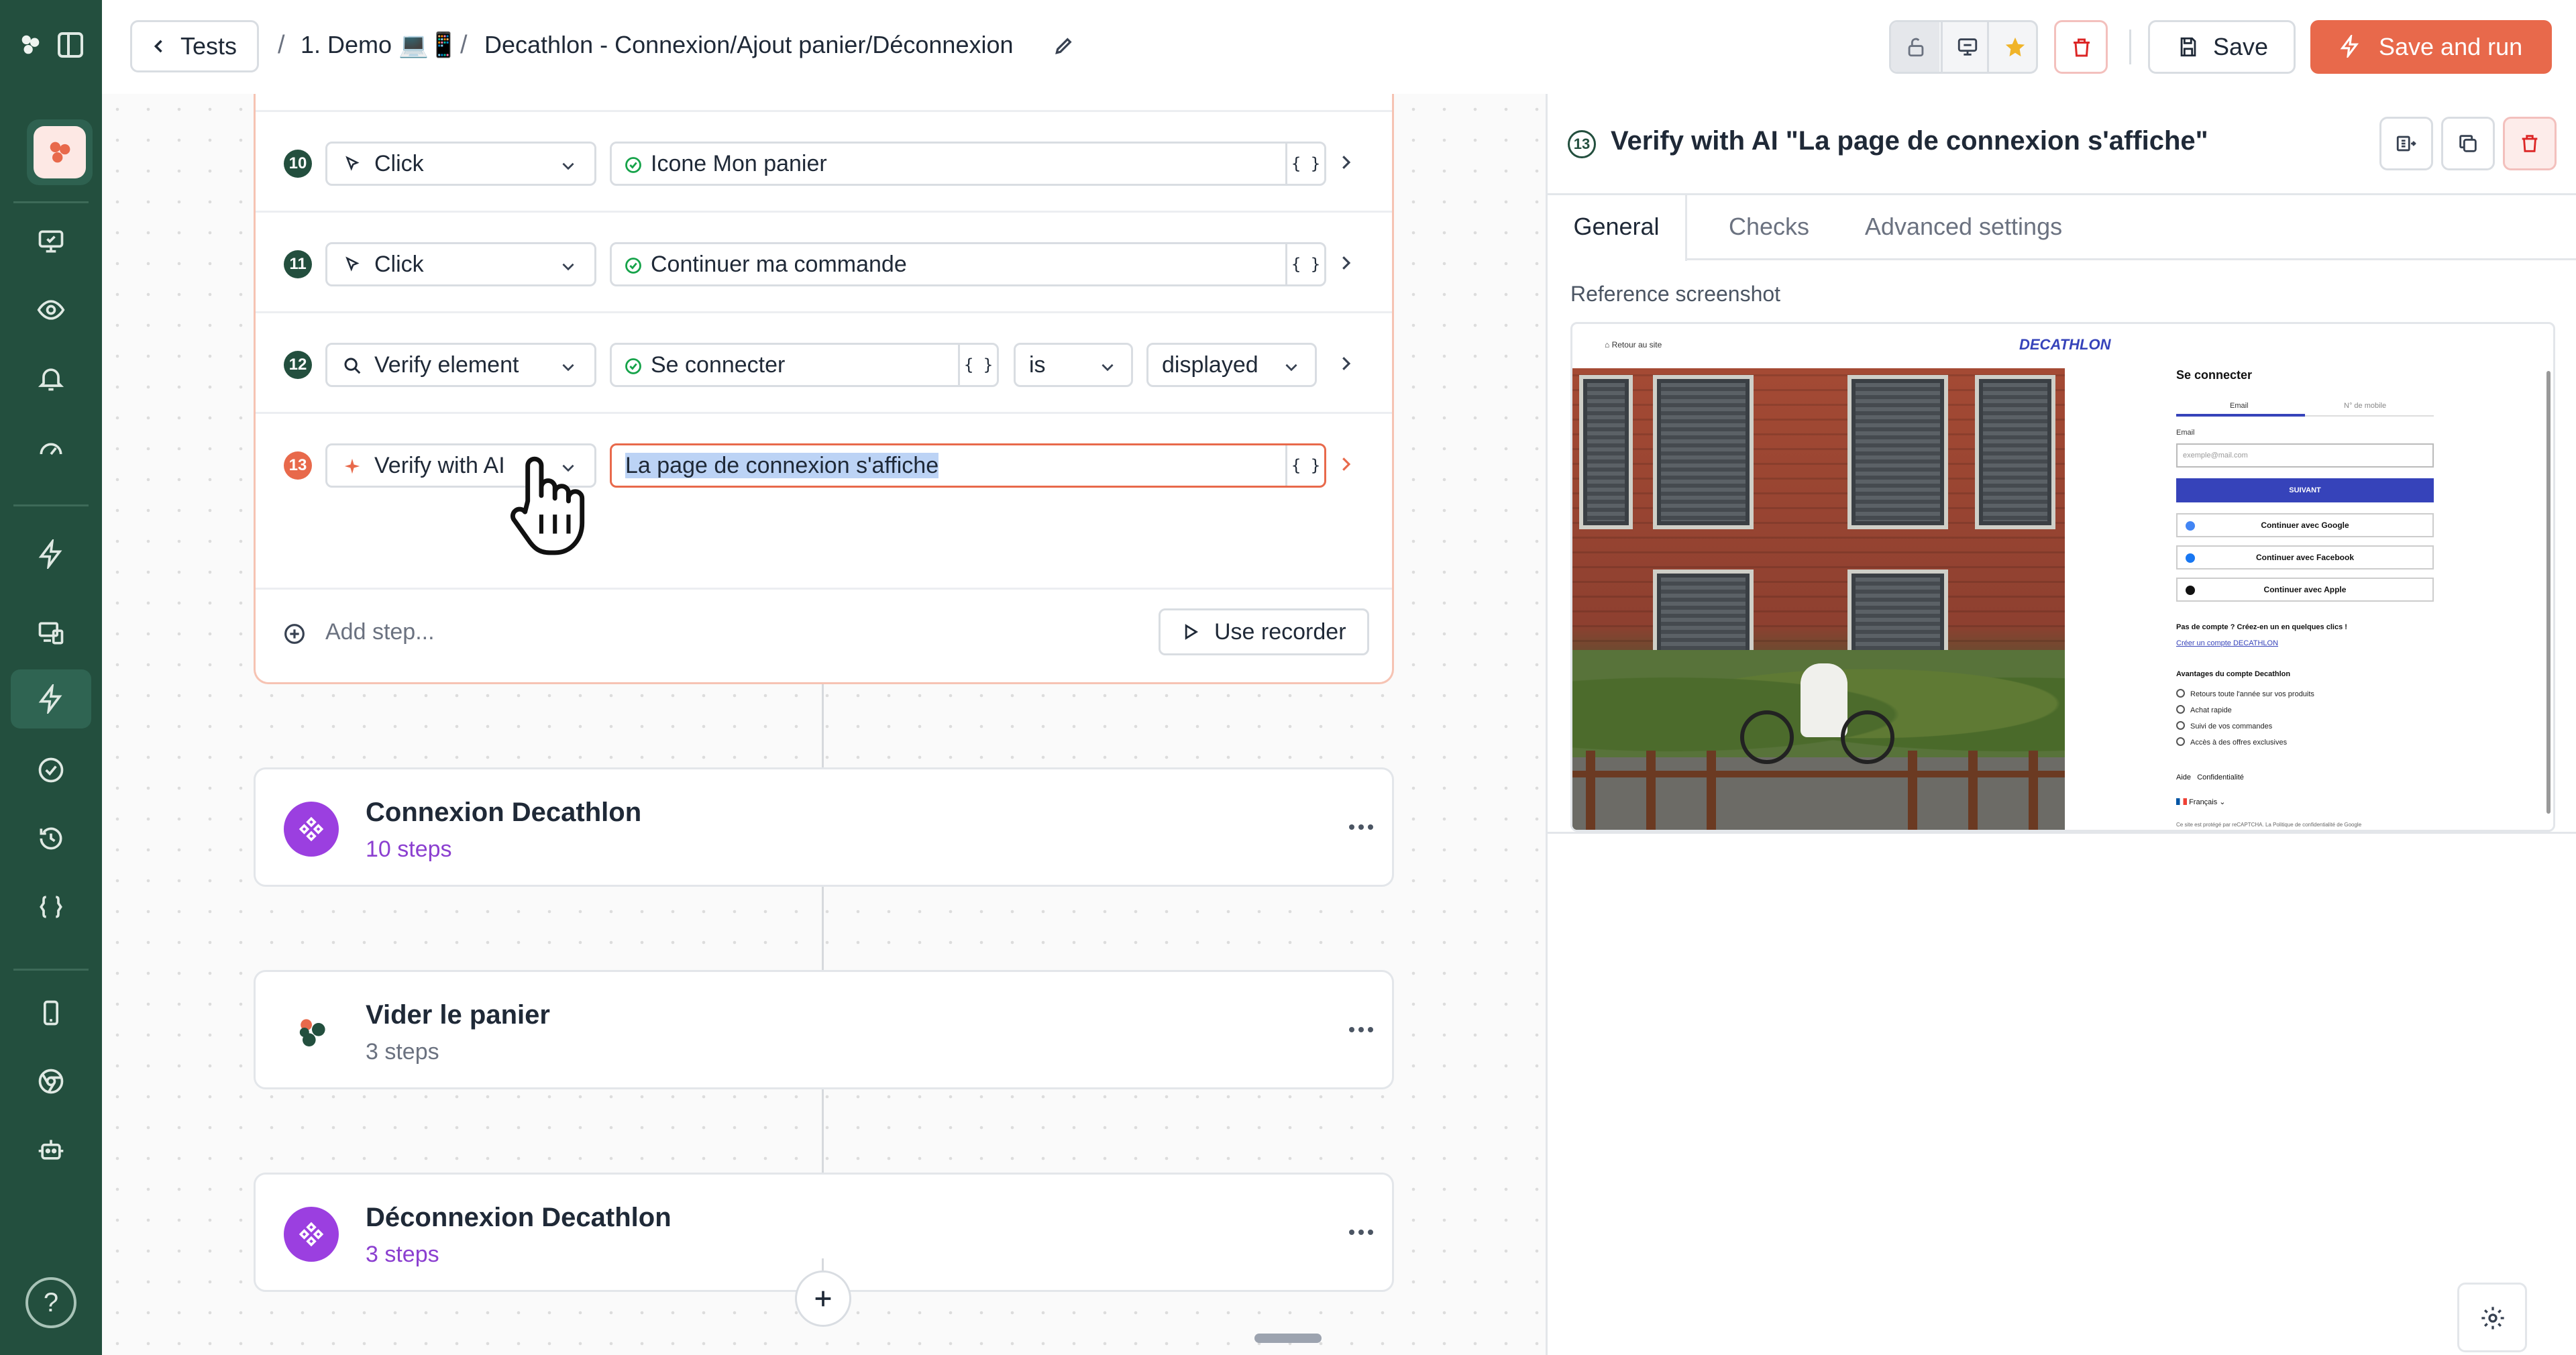  What do you see at coordinates (208, 46) in the screenshot?
I see `back-label: Tests` at bounding box center [208, 46].